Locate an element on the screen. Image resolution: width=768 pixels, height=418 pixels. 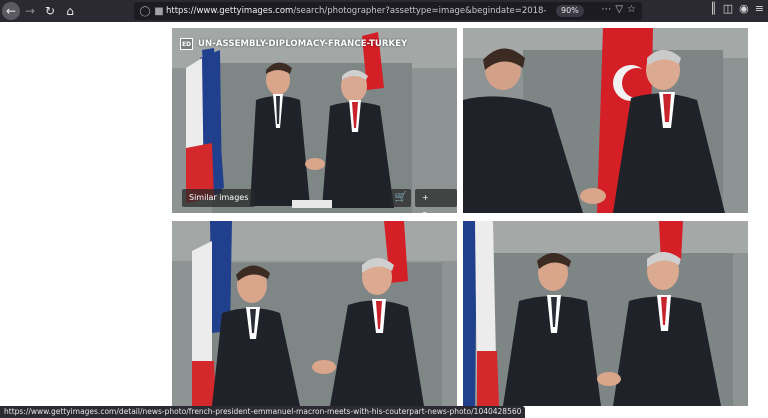
library-icon: ║ is located at coordinates (713, 8).